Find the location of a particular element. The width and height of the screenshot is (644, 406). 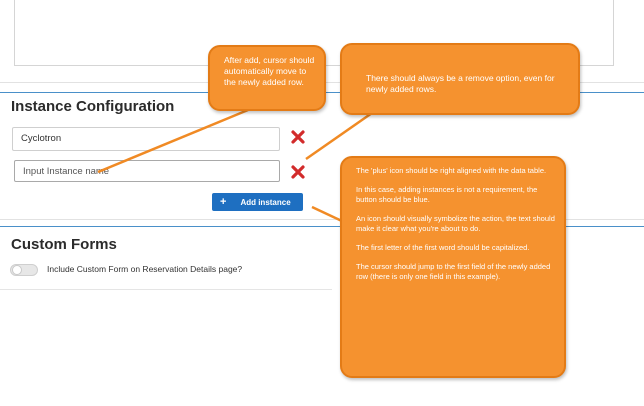

toggle-knob is located at coordinates (17, 270).